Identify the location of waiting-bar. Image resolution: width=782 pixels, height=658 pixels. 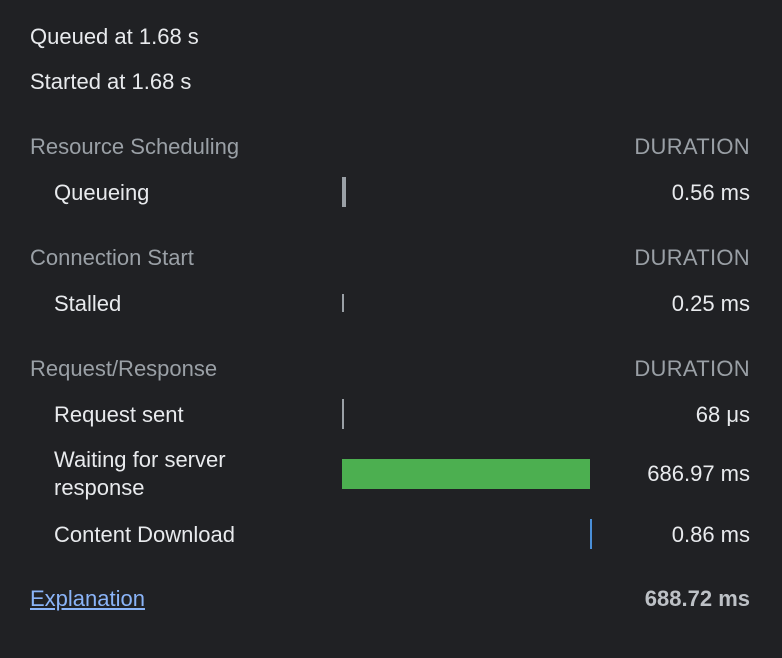
(466, 474).